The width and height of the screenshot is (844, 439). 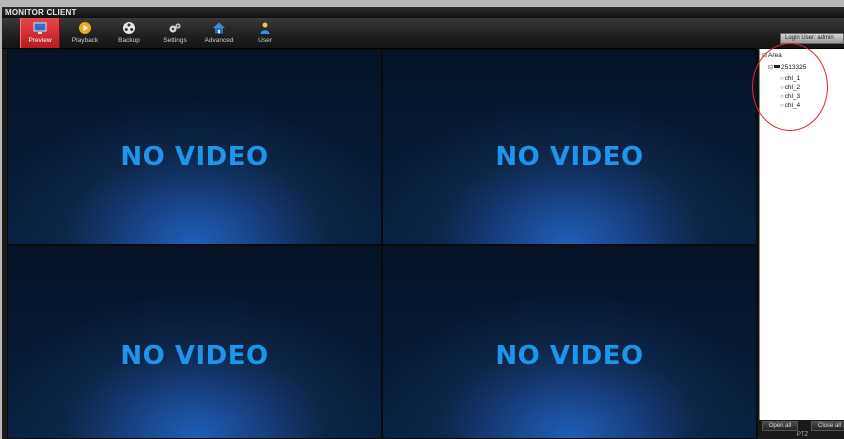 What do you see at coordinates (40, 28) in the screenshot?
I see `monitor-icon` at bounding box center [40, 28].